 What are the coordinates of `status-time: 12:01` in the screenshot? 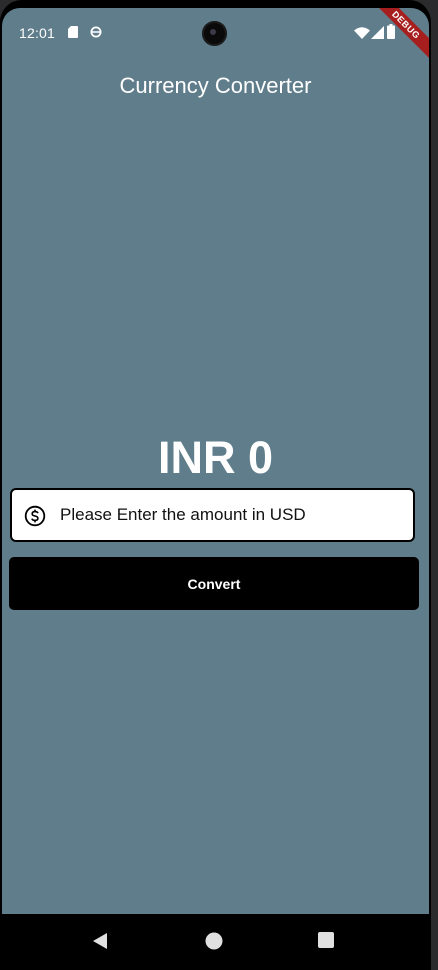 It's located at (37, 33).